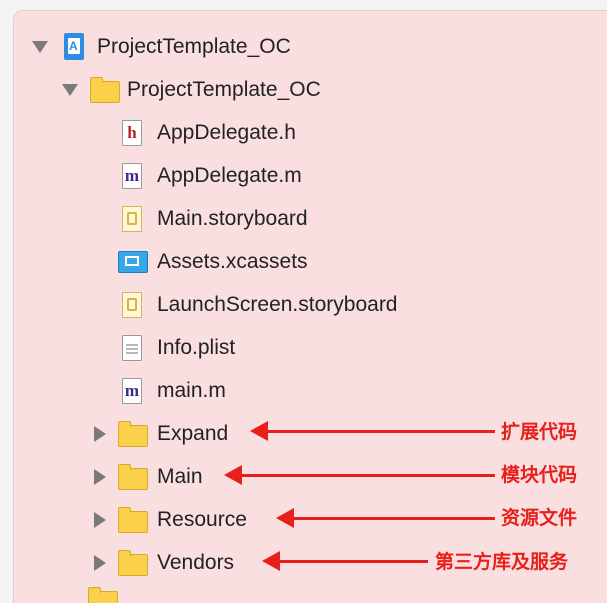 The image size is (607, 603). Describe the element at coordinates (539, 432) in the screenshot. I see `annotation-expand: 扩展代码` at that location.